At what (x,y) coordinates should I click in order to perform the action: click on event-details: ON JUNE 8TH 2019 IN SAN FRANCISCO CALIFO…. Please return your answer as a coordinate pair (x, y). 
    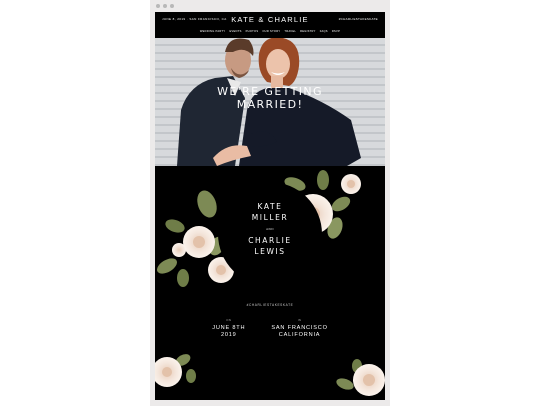
    Looking at the image, I should click on (270, 328).